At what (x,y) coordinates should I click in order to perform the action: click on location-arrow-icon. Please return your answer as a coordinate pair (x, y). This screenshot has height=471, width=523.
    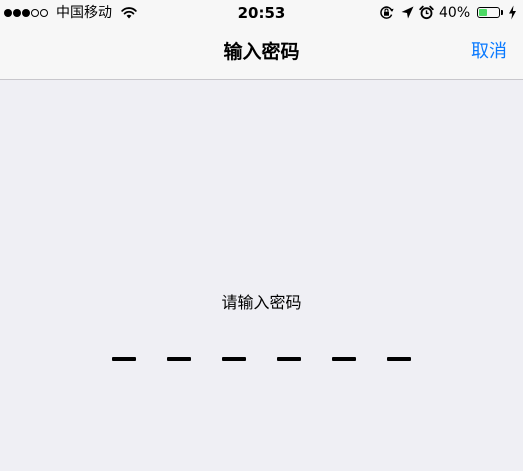
    Looking at the image, I should click on (407, 12).